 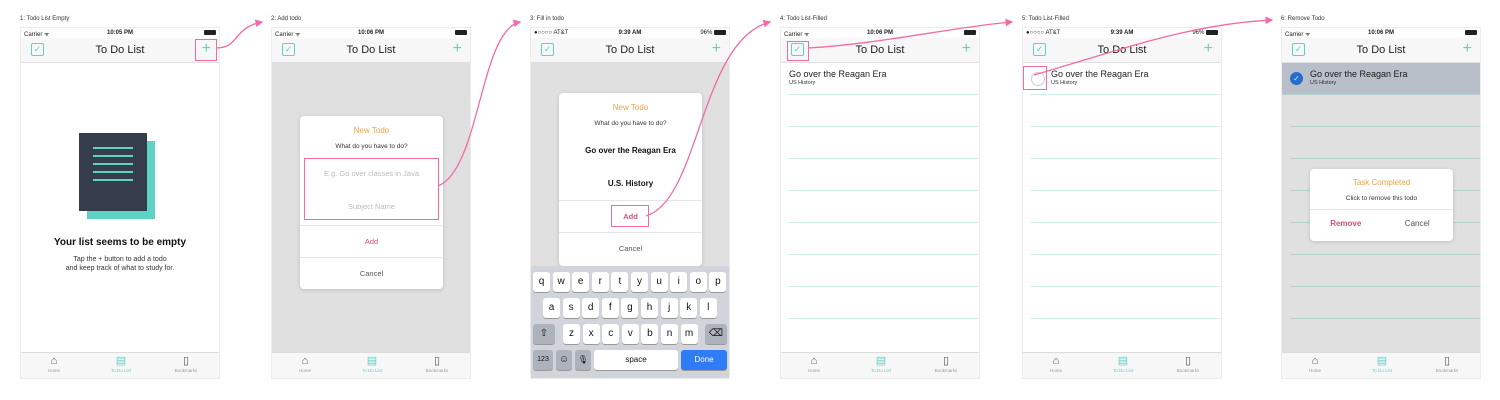 What do you see at coordinates (1471, 32) in the screenshot?
I see `battery-icon` at bounding box center [1471, 32].